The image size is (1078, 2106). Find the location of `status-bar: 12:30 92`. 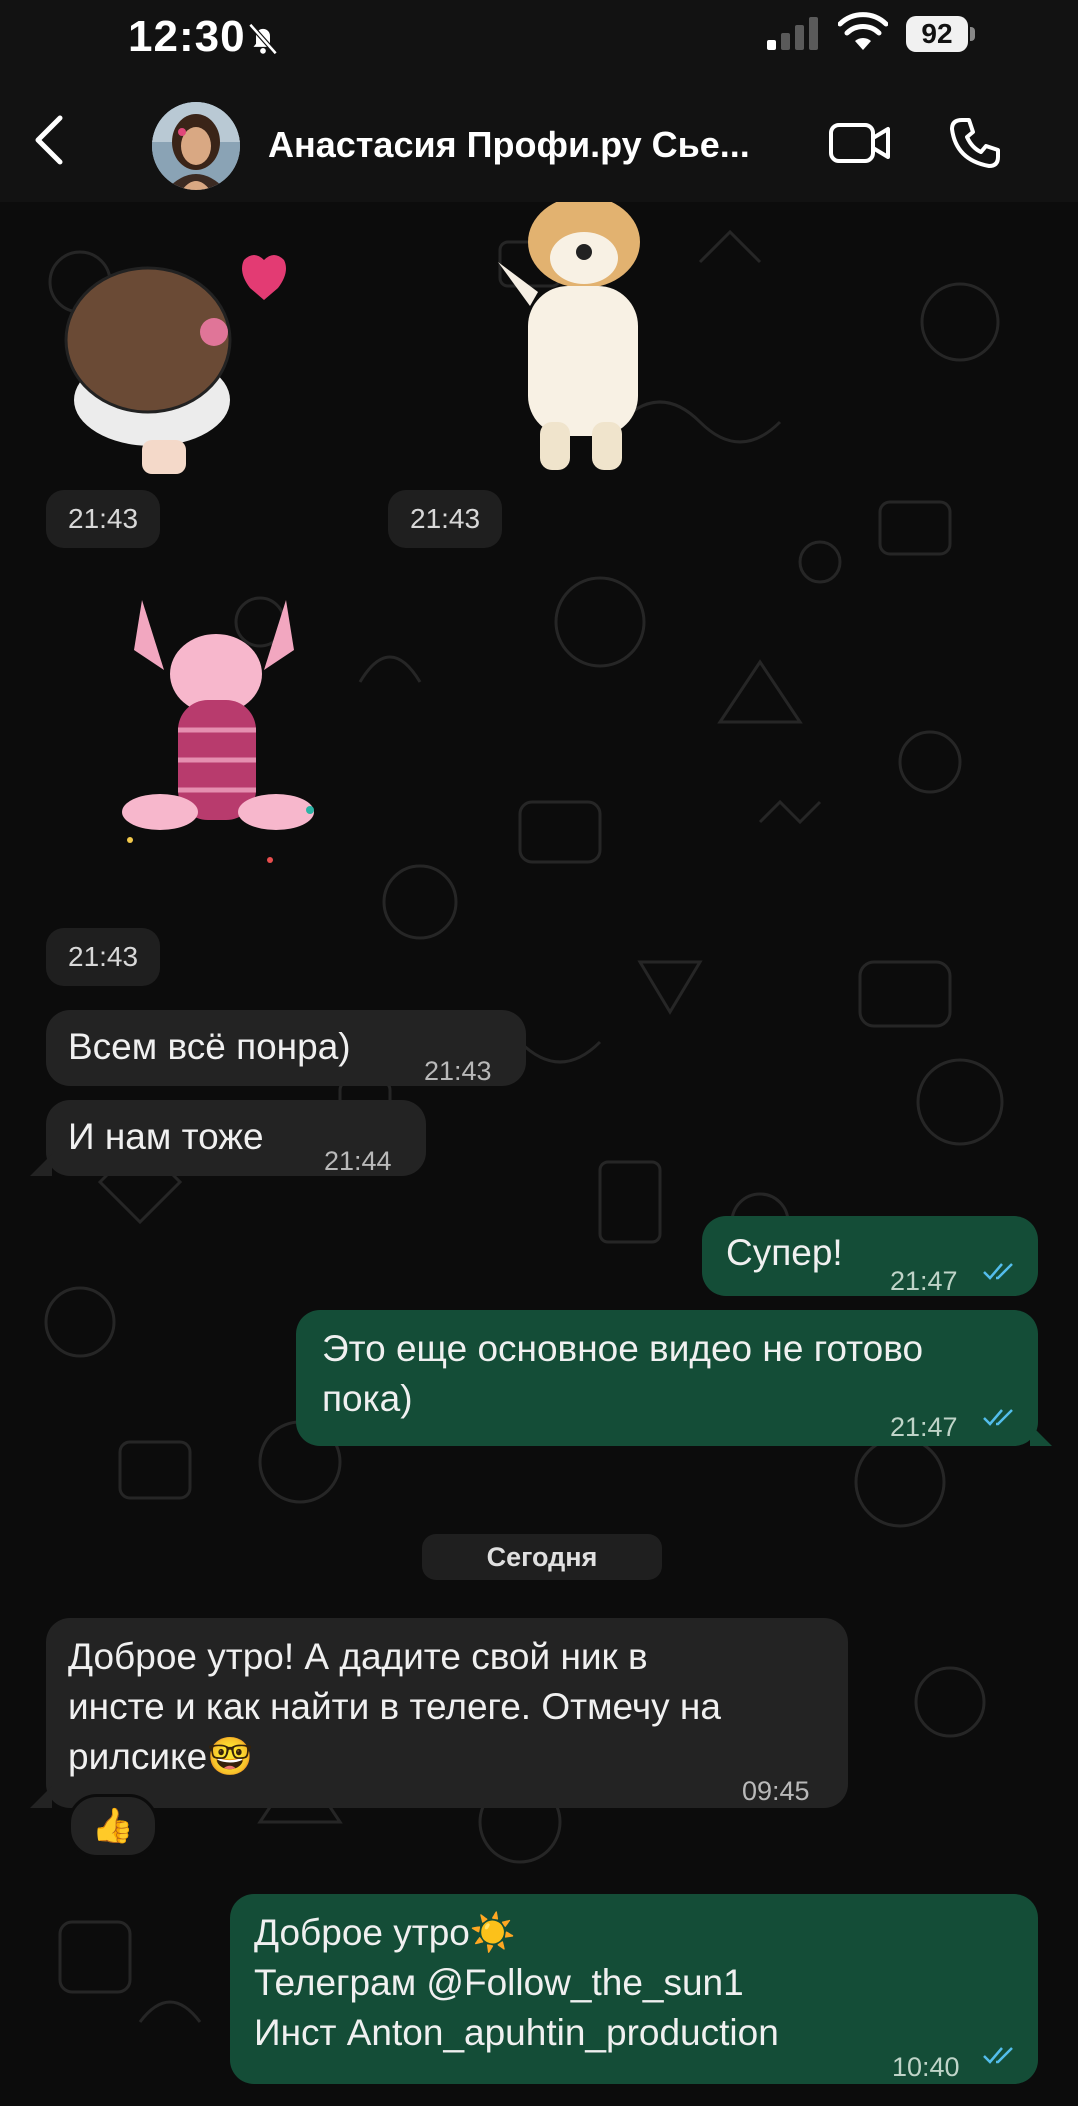

status-bar: 12:30 92 is located at coordinates (539, 40).